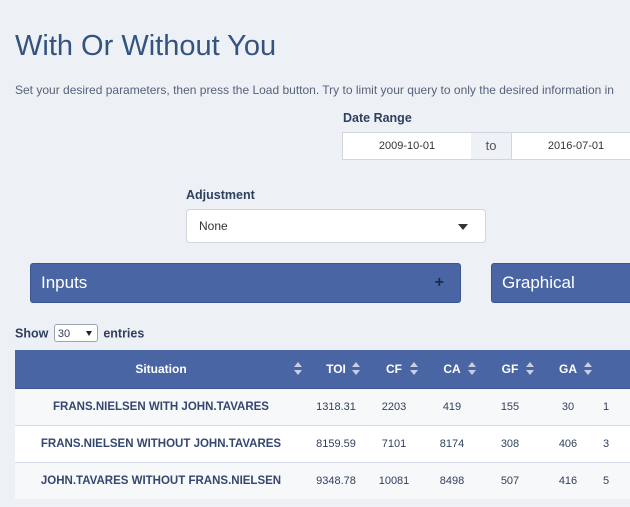 This screenshot has width=630, height=507. I want to click on date-separator: to, so click(491, 146).